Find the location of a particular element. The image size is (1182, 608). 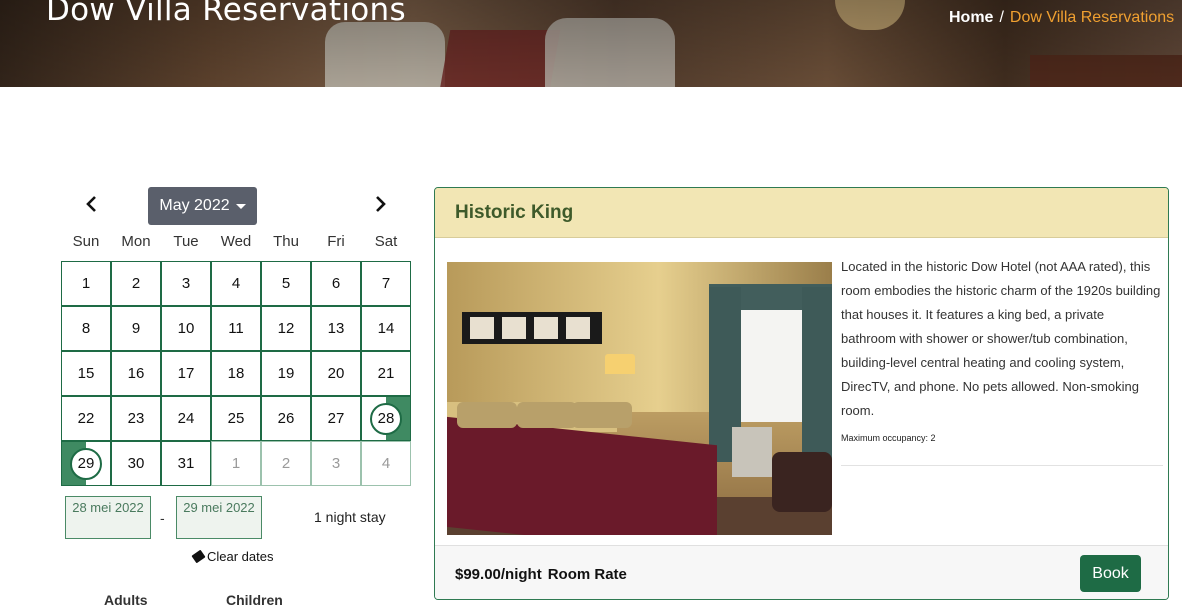

divider is located at coordinates (1002, 465).